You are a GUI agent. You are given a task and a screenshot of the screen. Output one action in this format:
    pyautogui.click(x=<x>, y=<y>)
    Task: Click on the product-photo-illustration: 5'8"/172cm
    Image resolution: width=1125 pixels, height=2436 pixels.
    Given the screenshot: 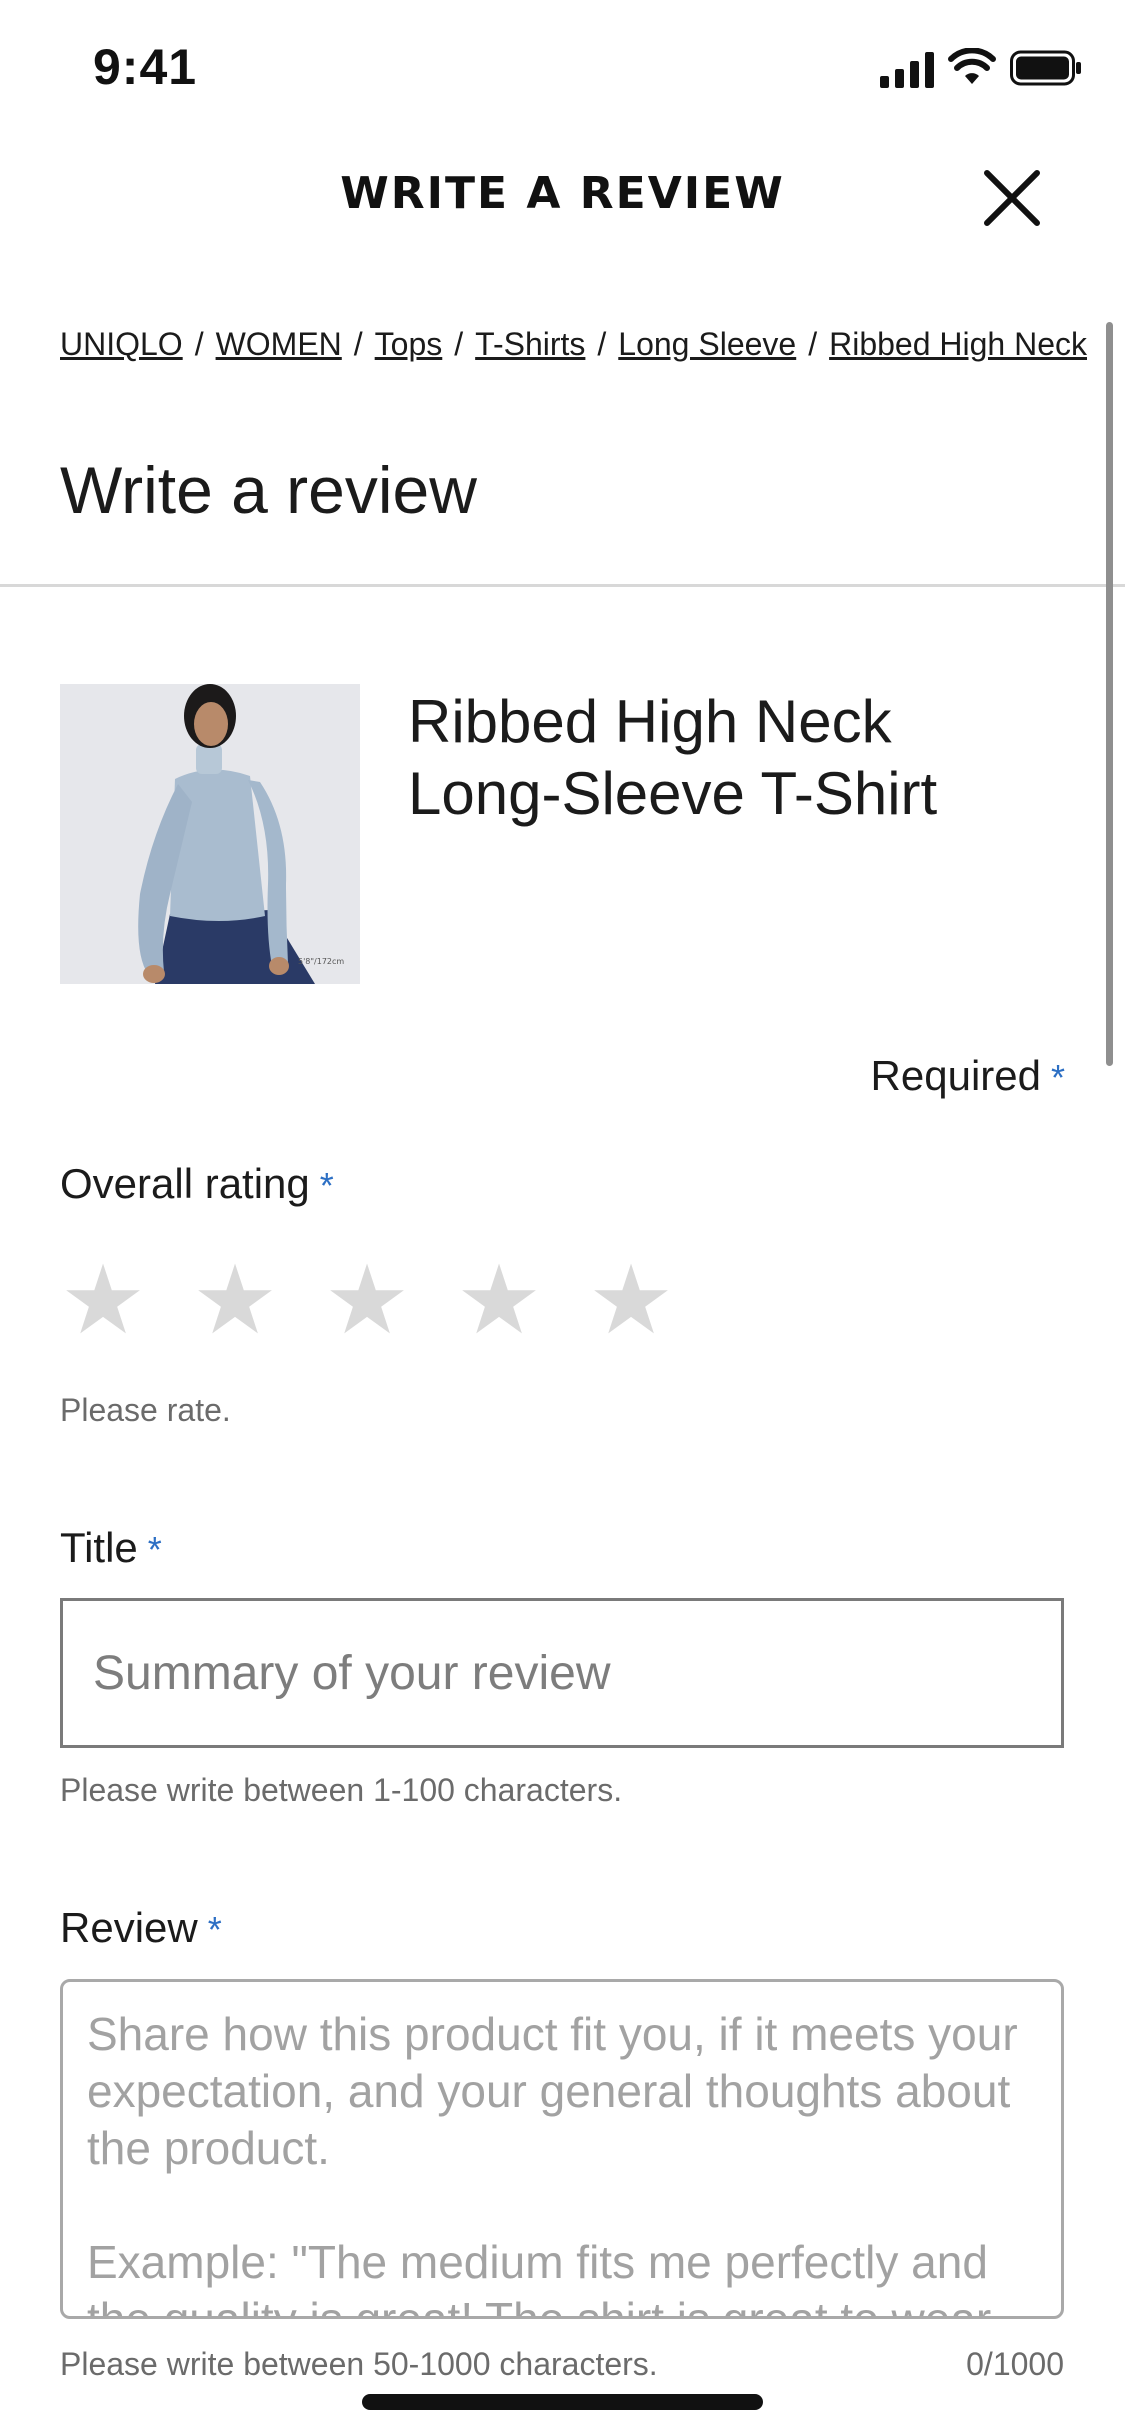 What is the action you would take?
    pyautogui.click(x=210, y=834)
    